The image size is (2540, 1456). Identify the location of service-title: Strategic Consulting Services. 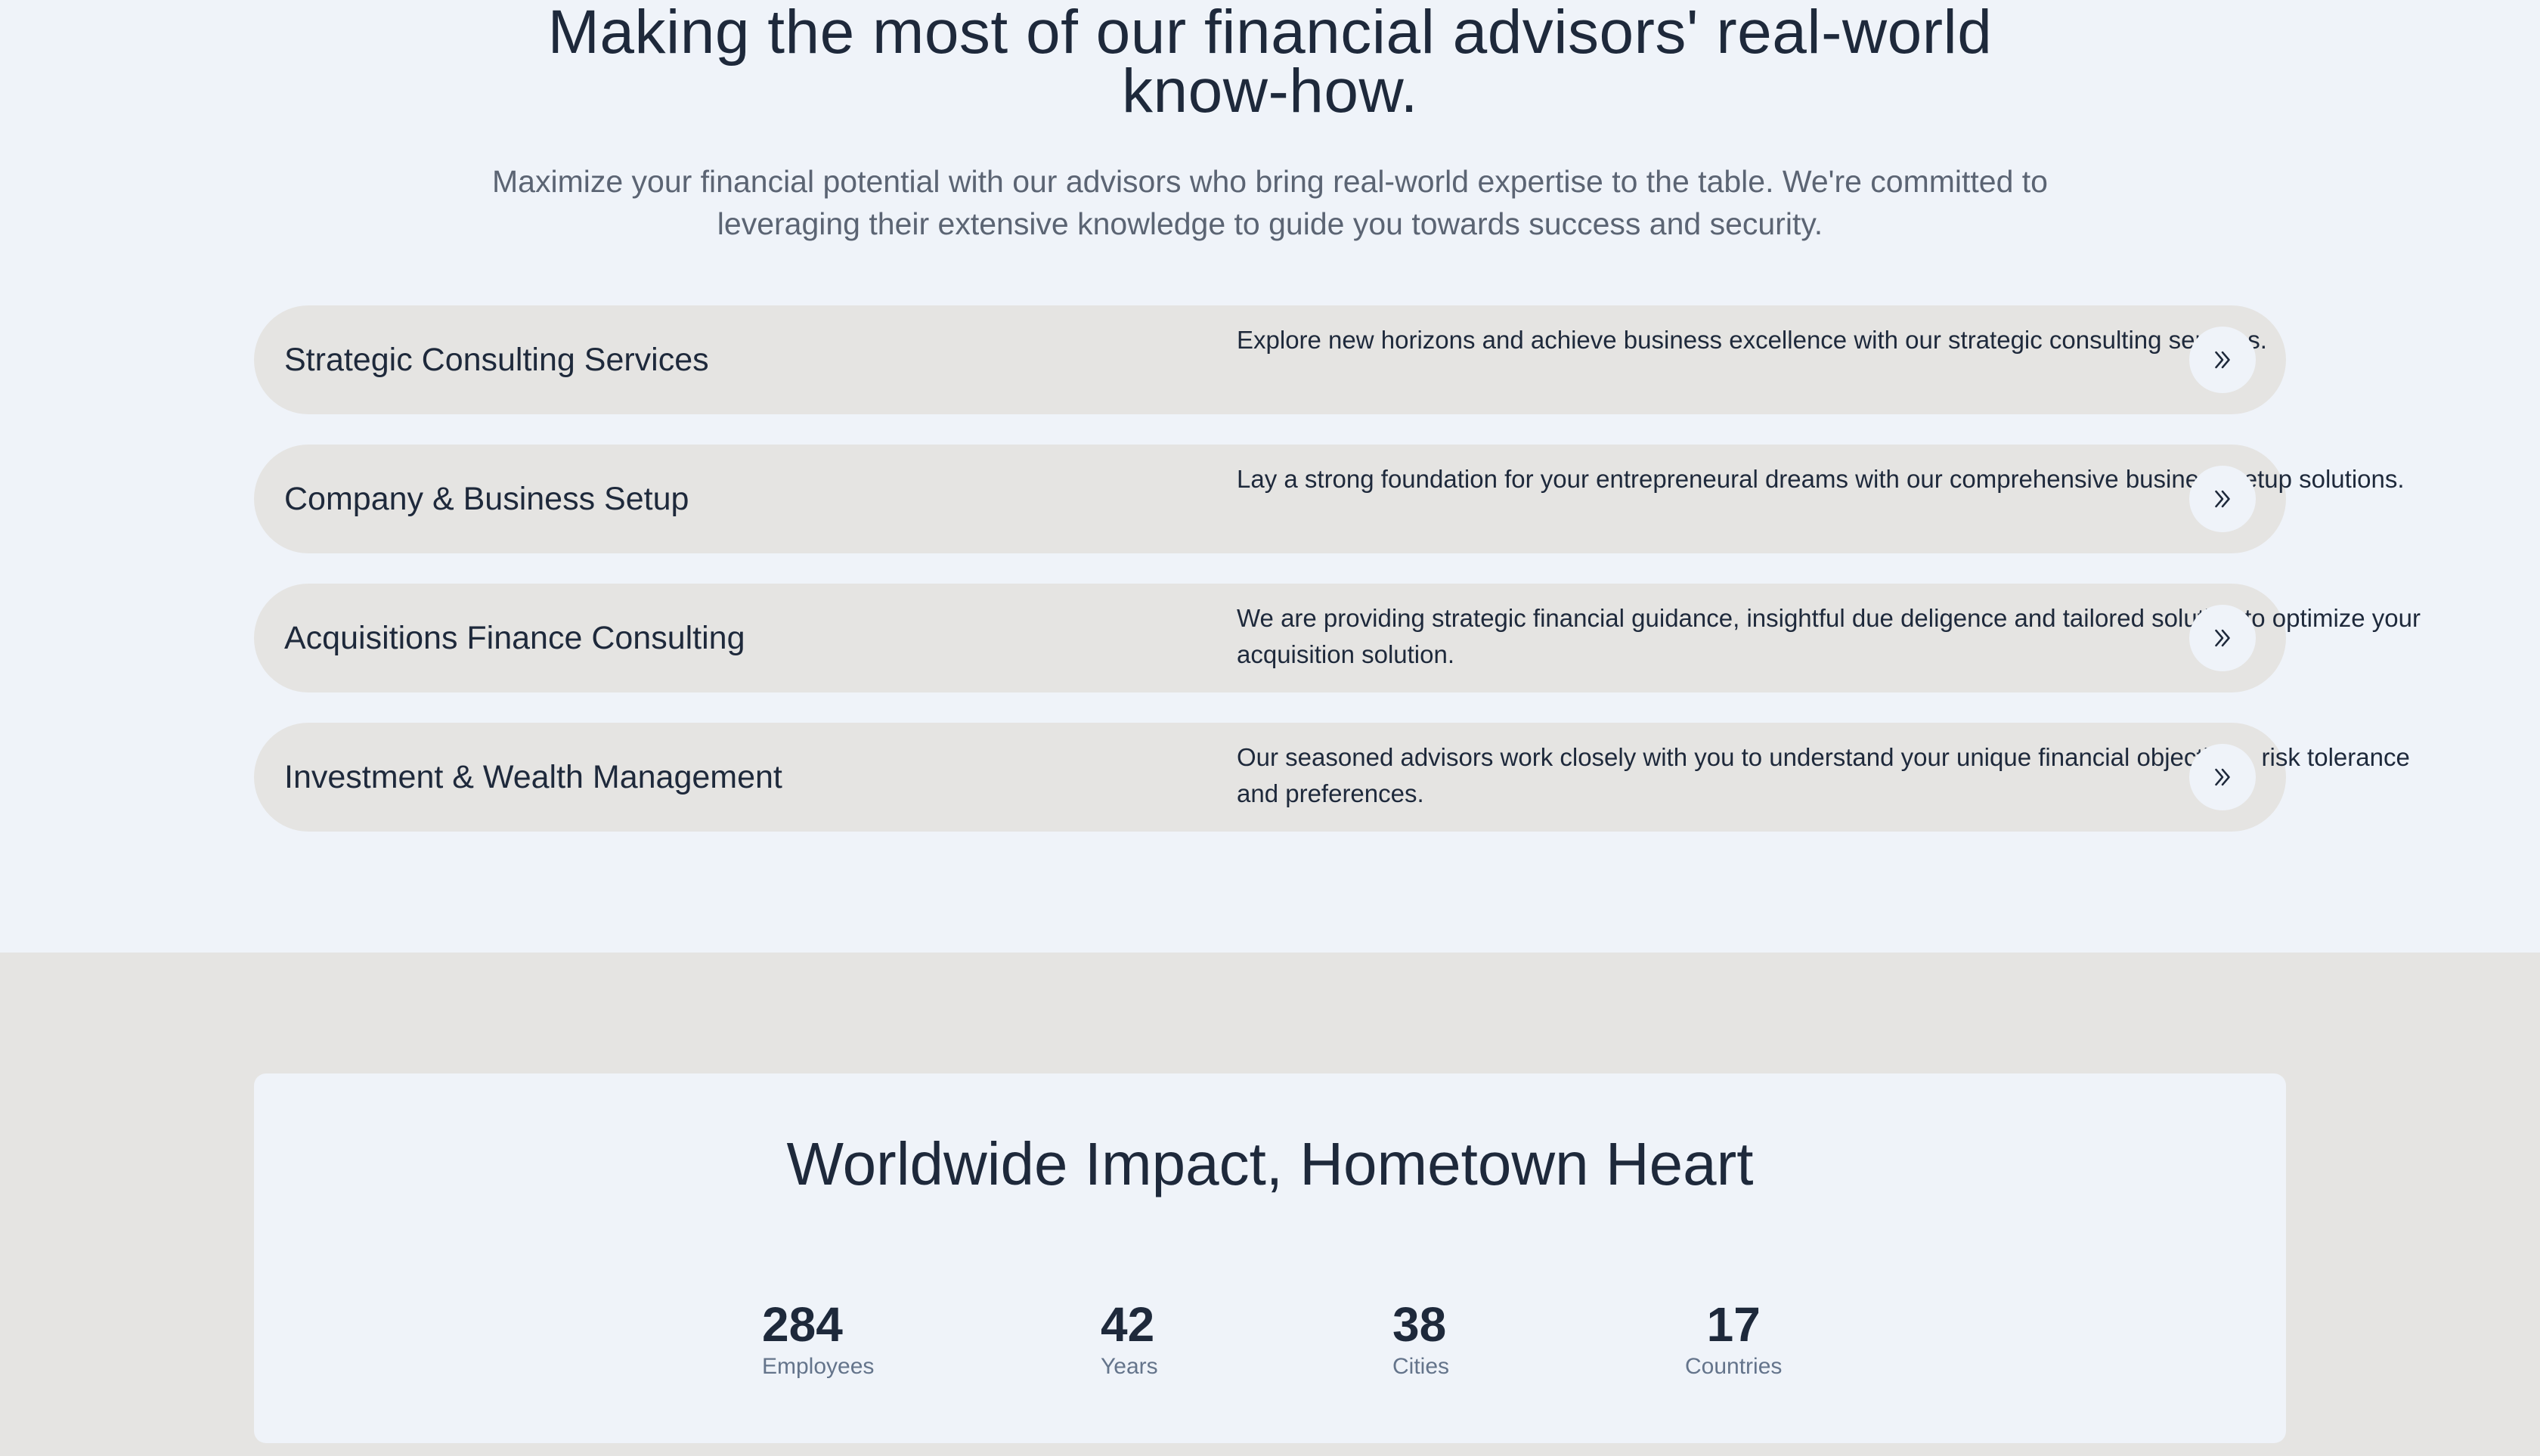
(496, 360).